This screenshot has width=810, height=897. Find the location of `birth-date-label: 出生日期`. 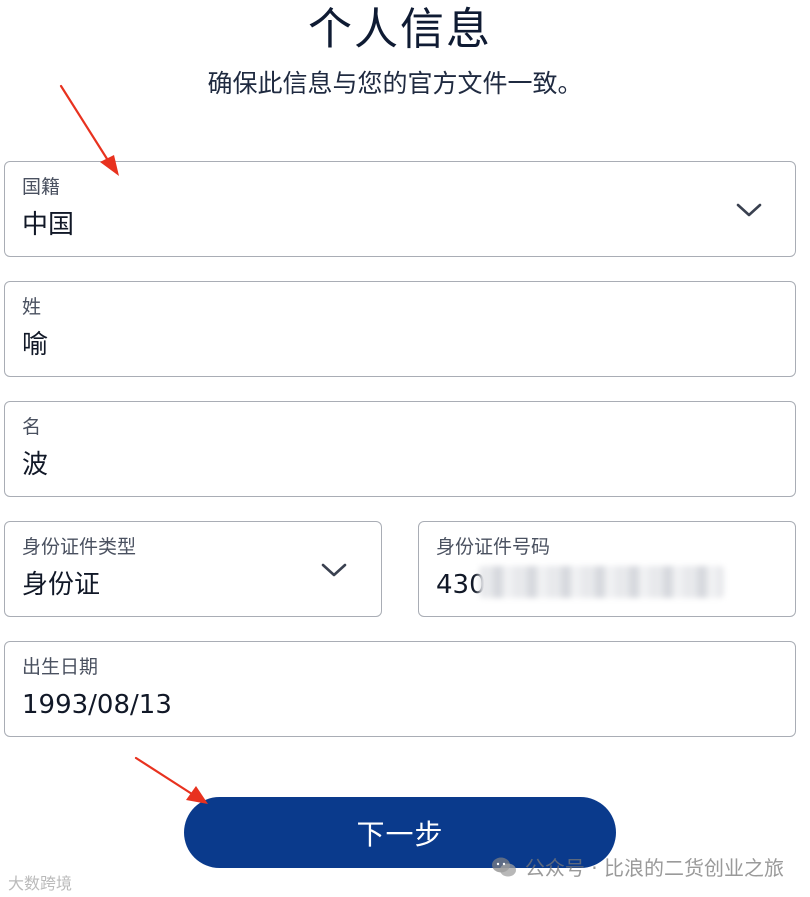

birth-date-label: 出生日期 is located at coordinates (60, 667).